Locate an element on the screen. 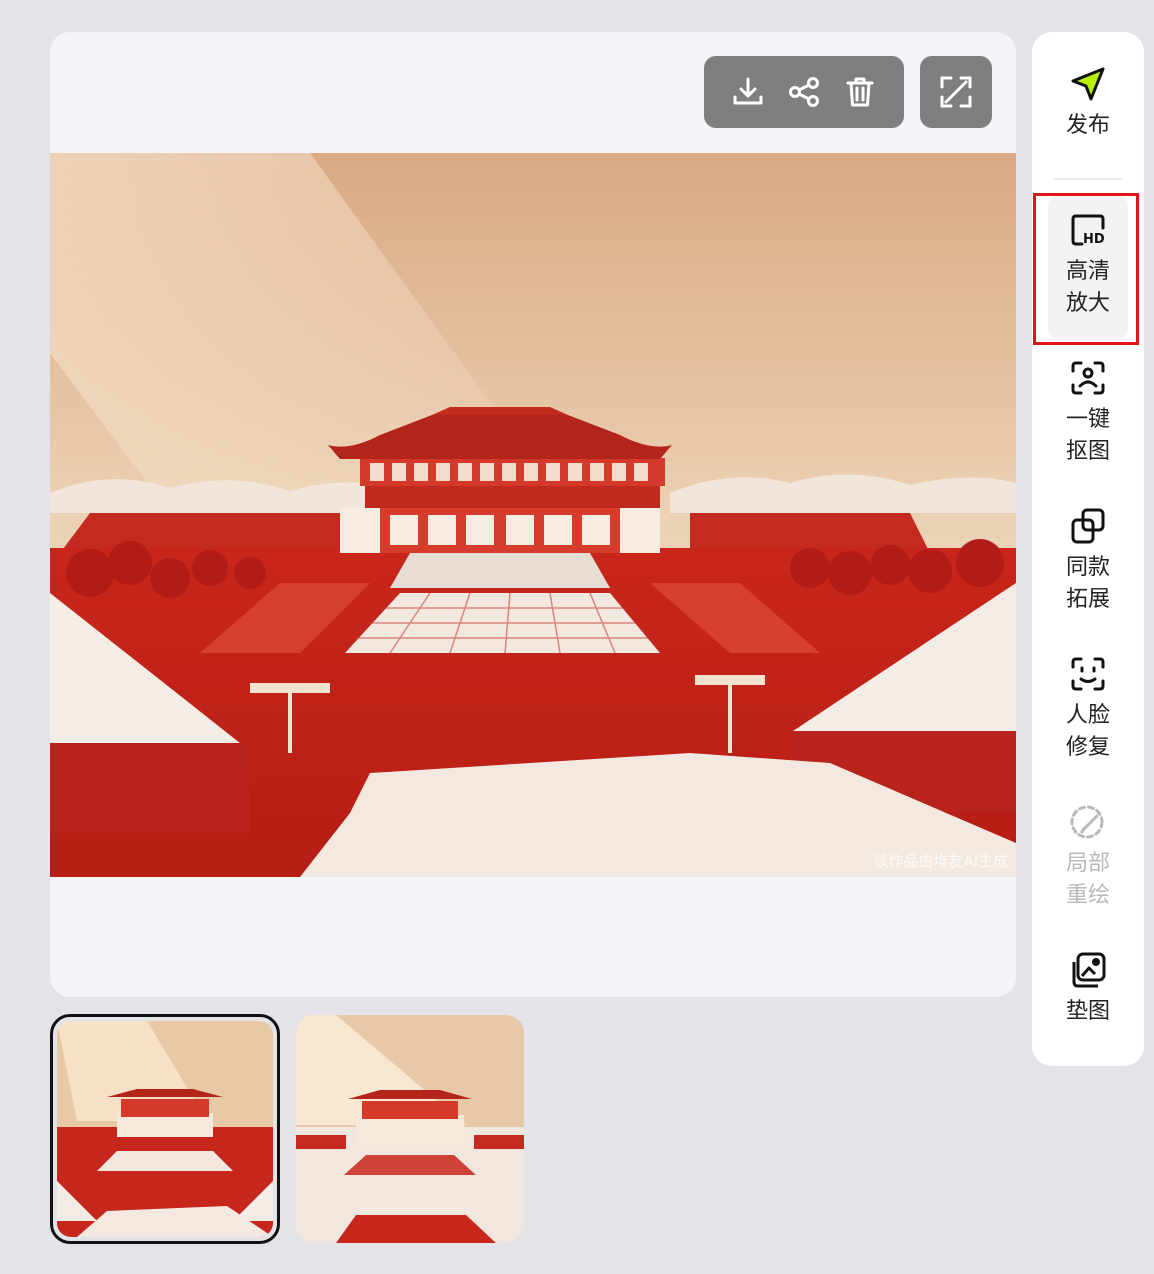 The height and width of the screenshot is (1274, 1154). reference-image-button: 垫图 is located at coordinates (1088, 989).